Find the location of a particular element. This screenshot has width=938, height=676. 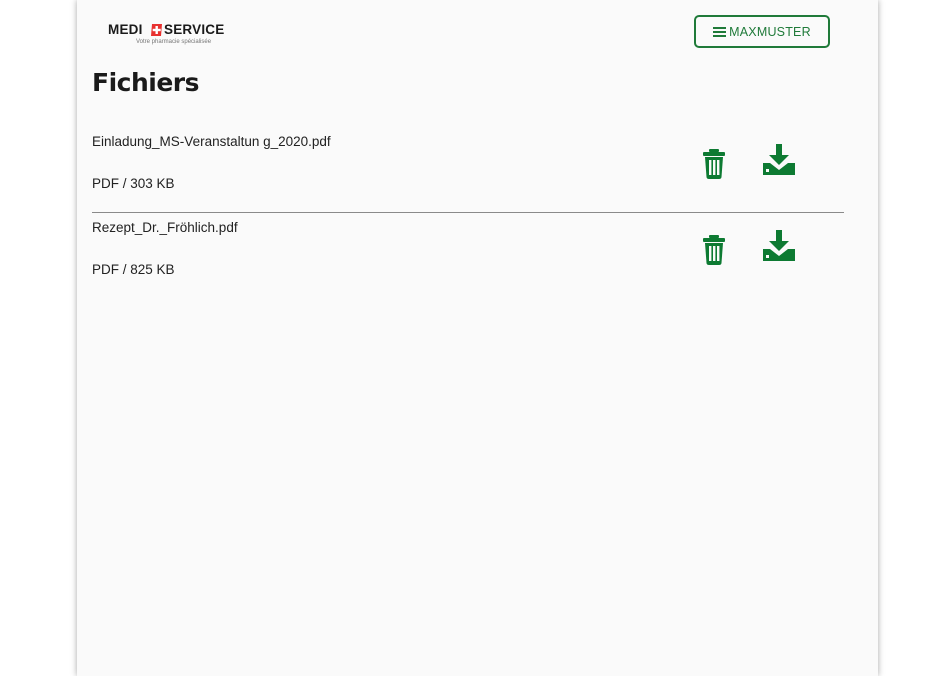

file-name: Rezept_Dr._Fröhlich.pdf is located at coordinates (165, 227).